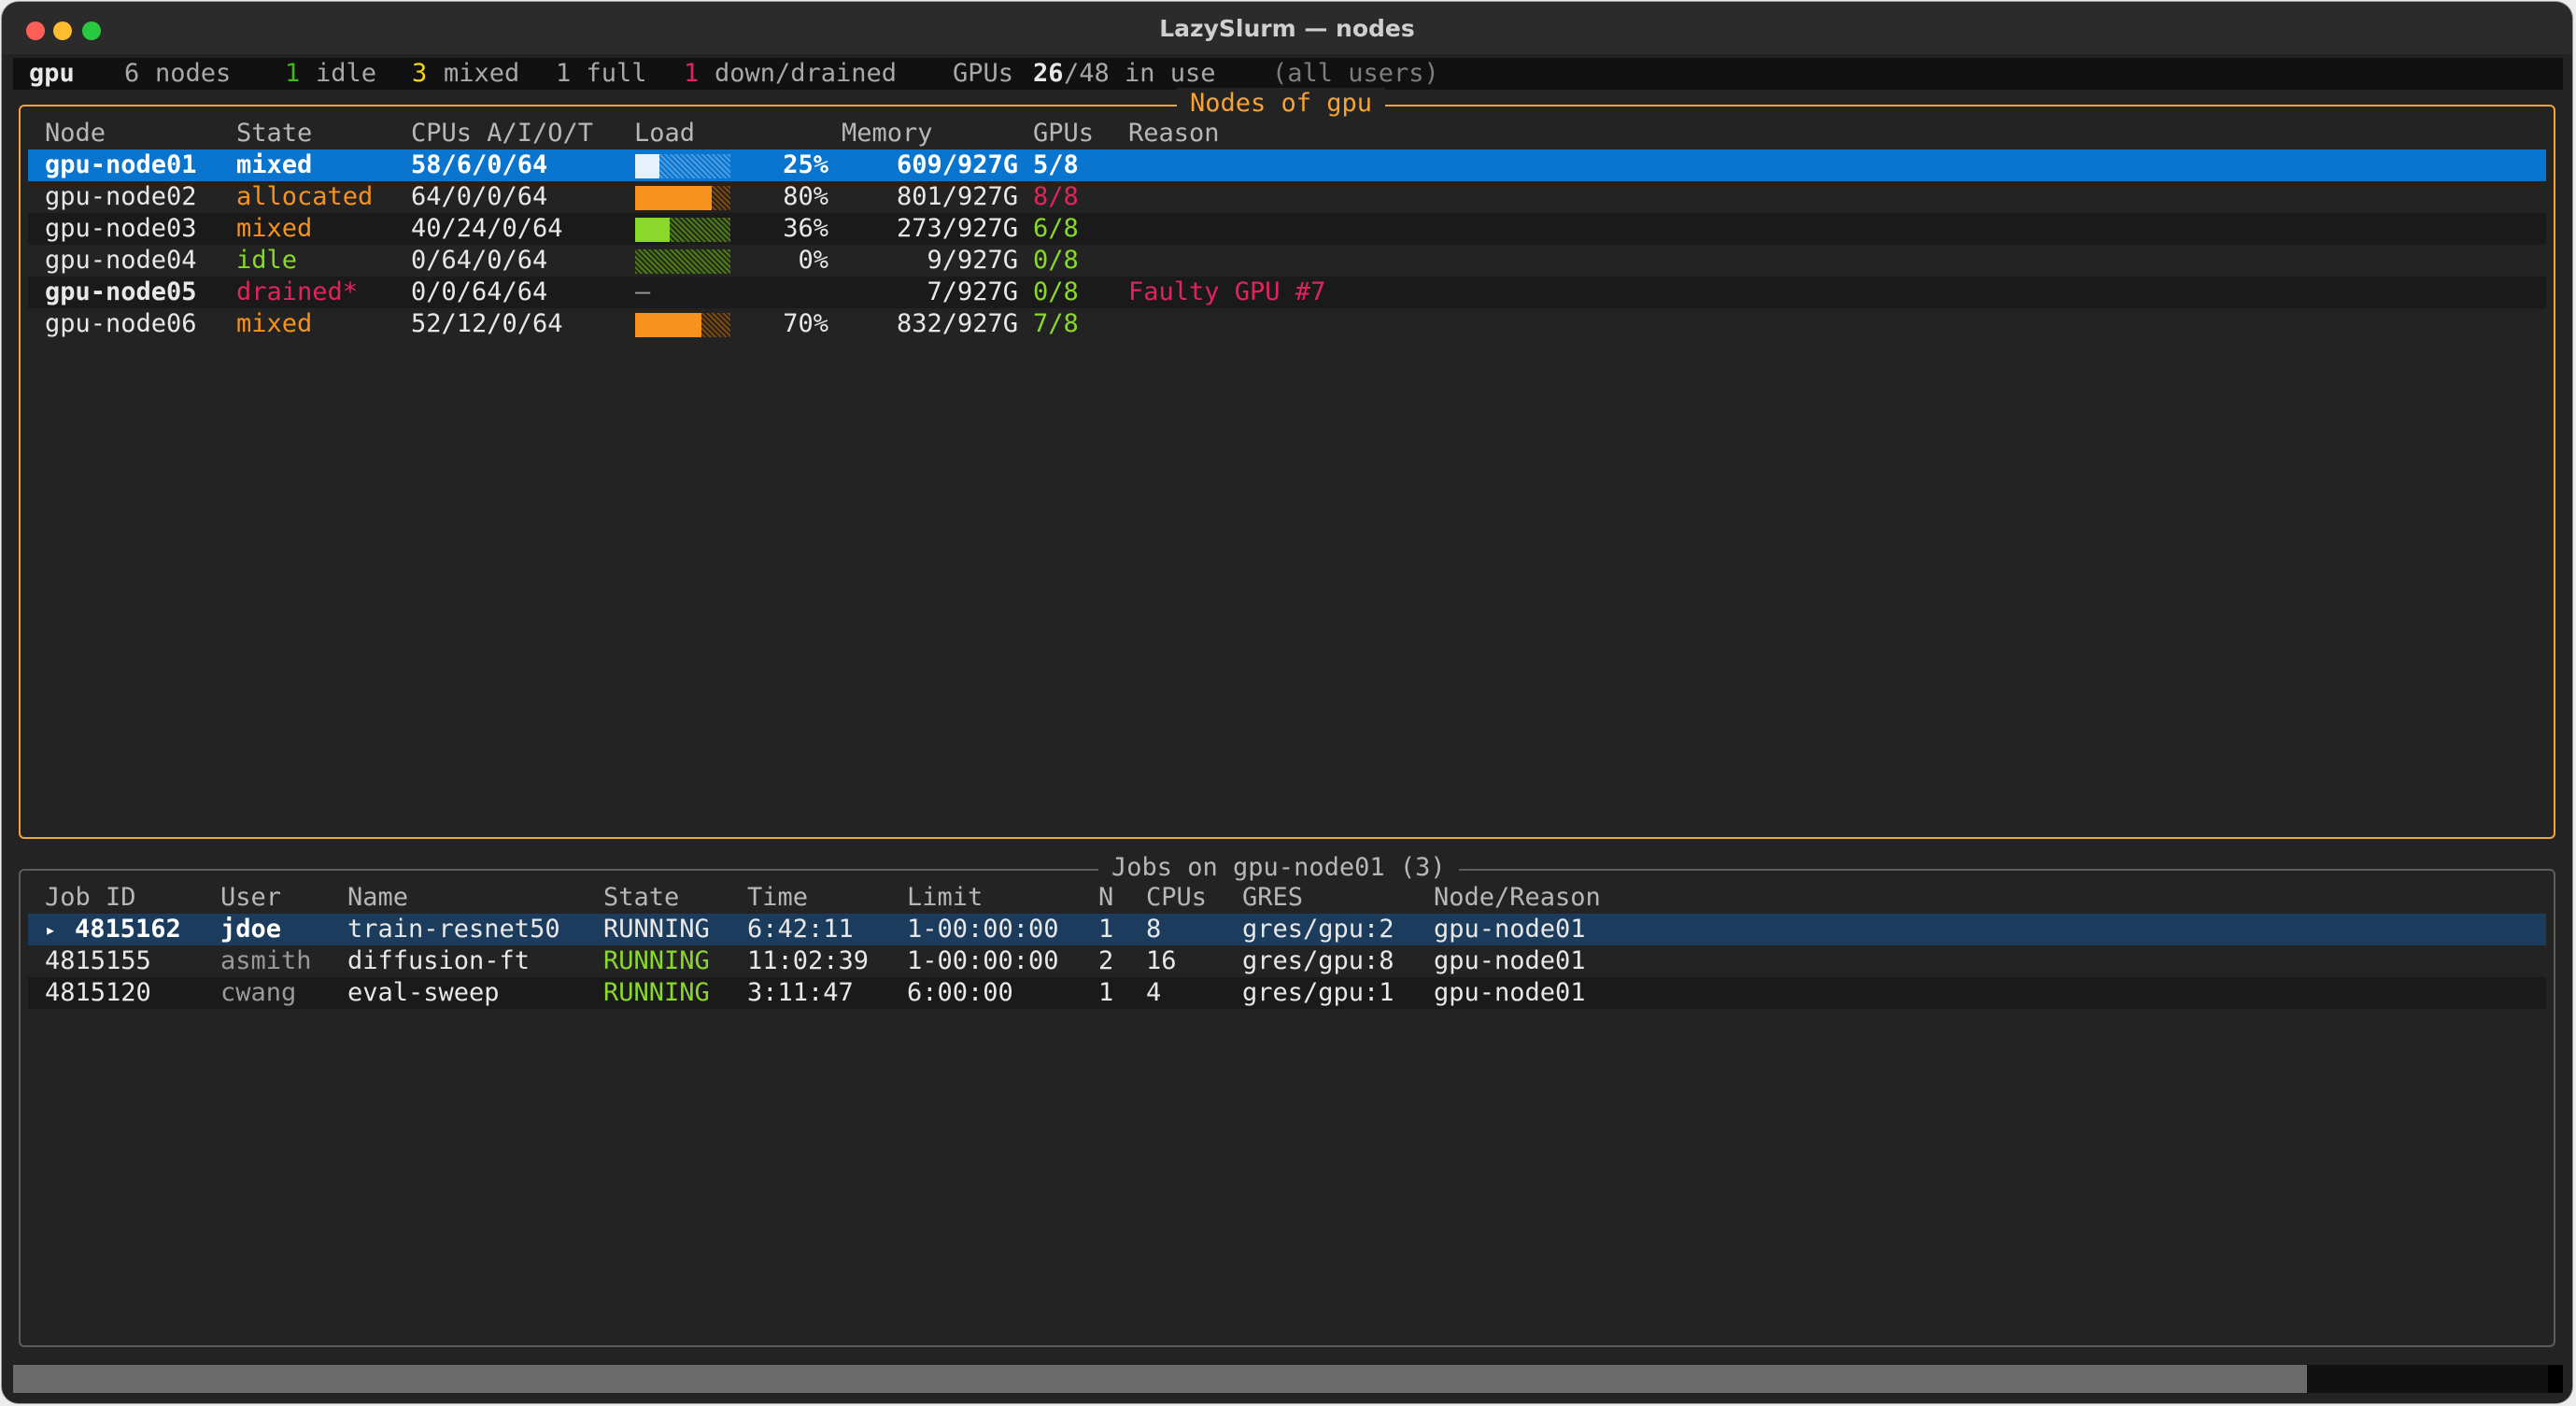  I want to click on node-gpus: 0/8, so click(1056, 260).